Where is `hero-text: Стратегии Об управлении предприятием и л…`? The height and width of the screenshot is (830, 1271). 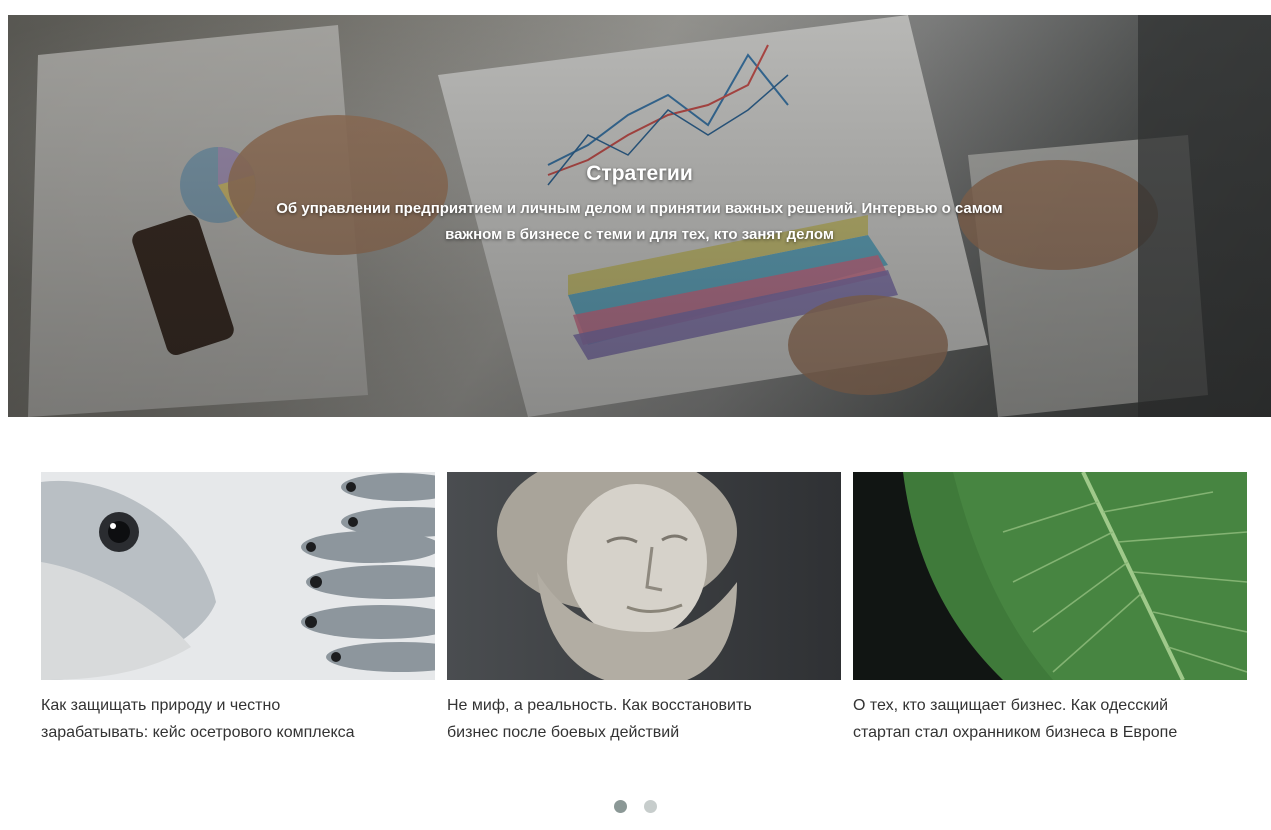
hero-text: Стратегии Об управлении предприятием и л… is located at coordinates (639, 205).